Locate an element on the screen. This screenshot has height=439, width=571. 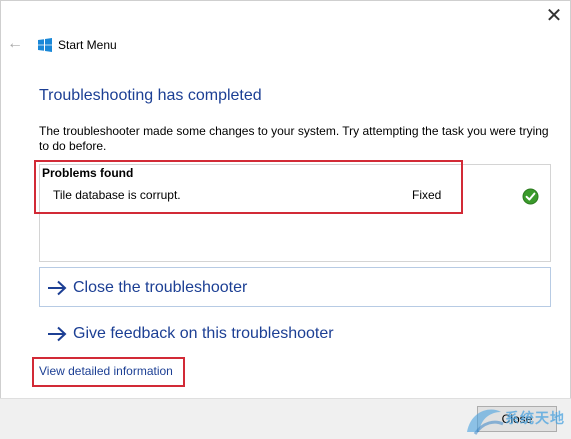
window-title: Start Menu is located at coordinates (87, 45).